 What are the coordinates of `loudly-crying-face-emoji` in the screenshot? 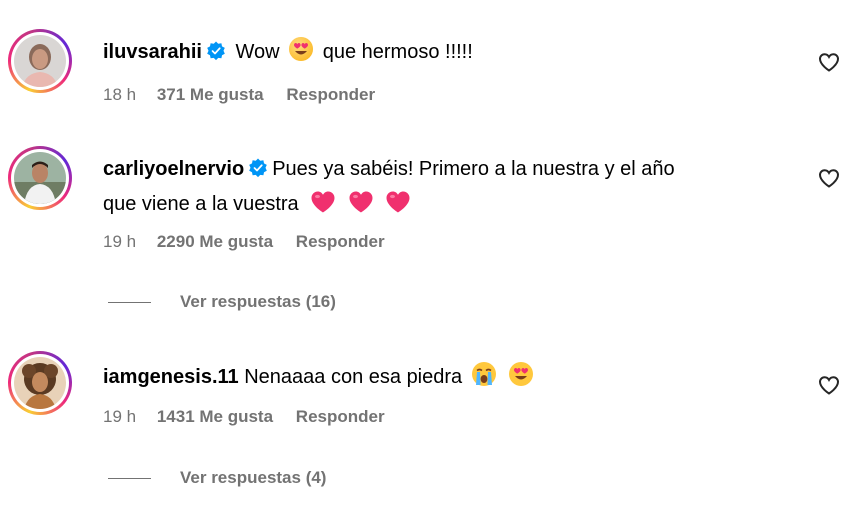 It's located at (484, 378).